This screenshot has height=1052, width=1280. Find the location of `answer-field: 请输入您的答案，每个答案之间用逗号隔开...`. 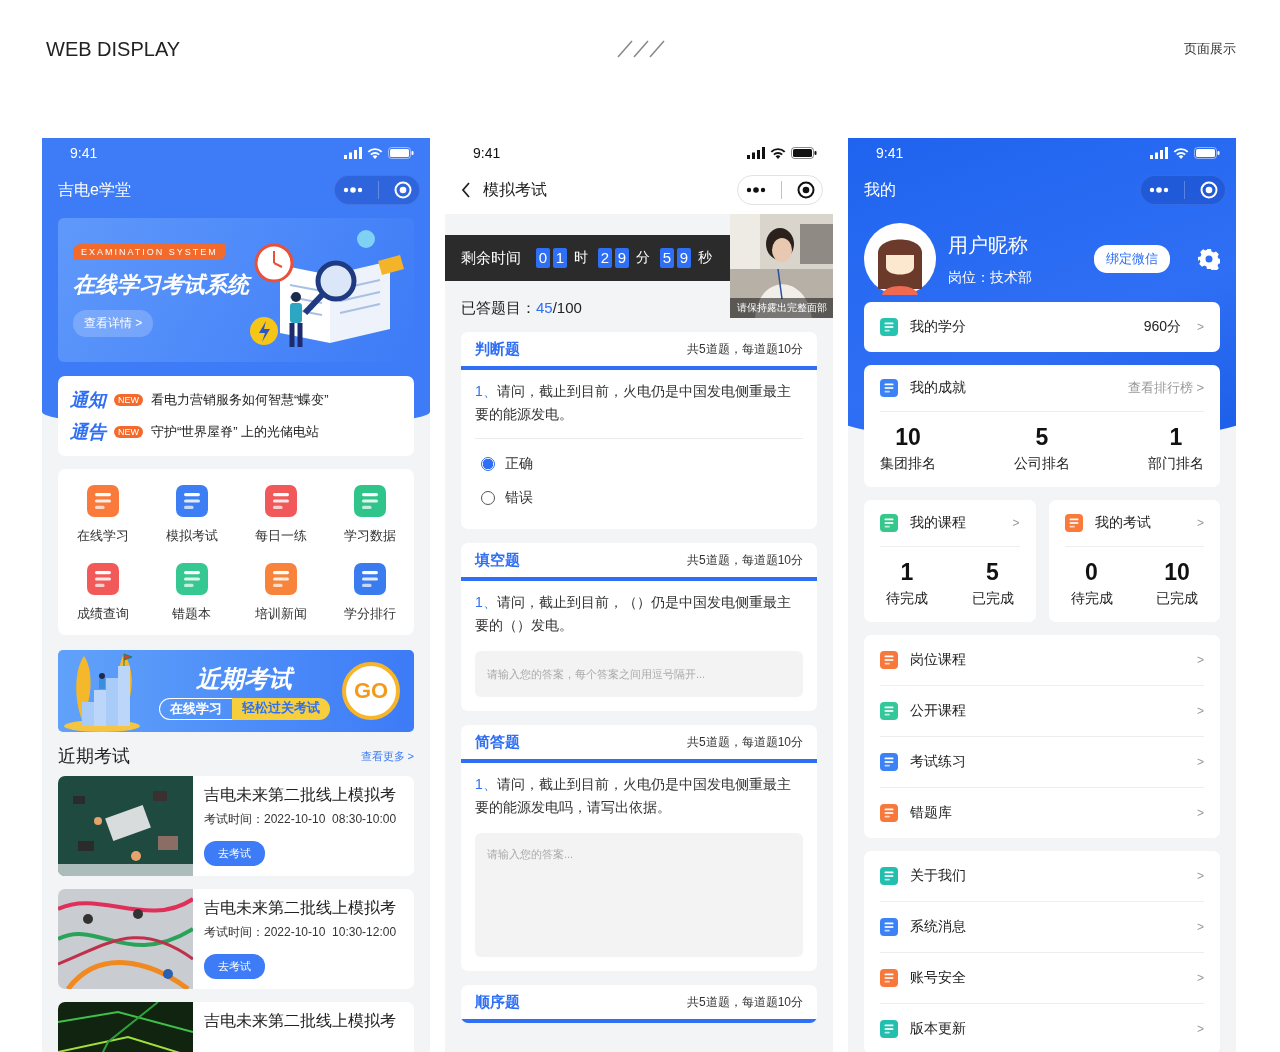

answer-field: 请输入您的答案，每个答案之间用逗号隔开... is located at coordinates (639, 674).